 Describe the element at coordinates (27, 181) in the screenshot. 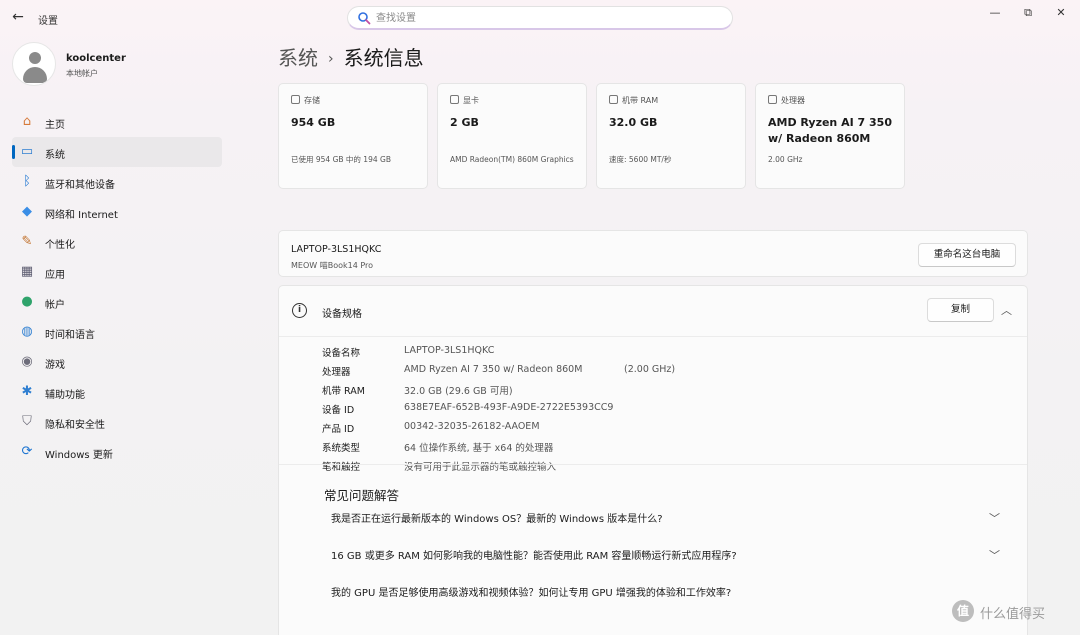

I see `bluetooth-icon: ᛒ` at that location.